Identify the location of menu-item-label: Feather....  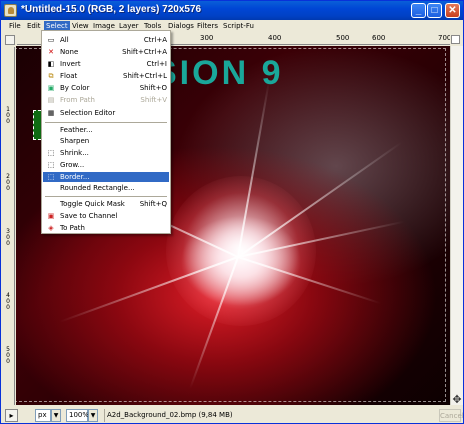
(76, 130).